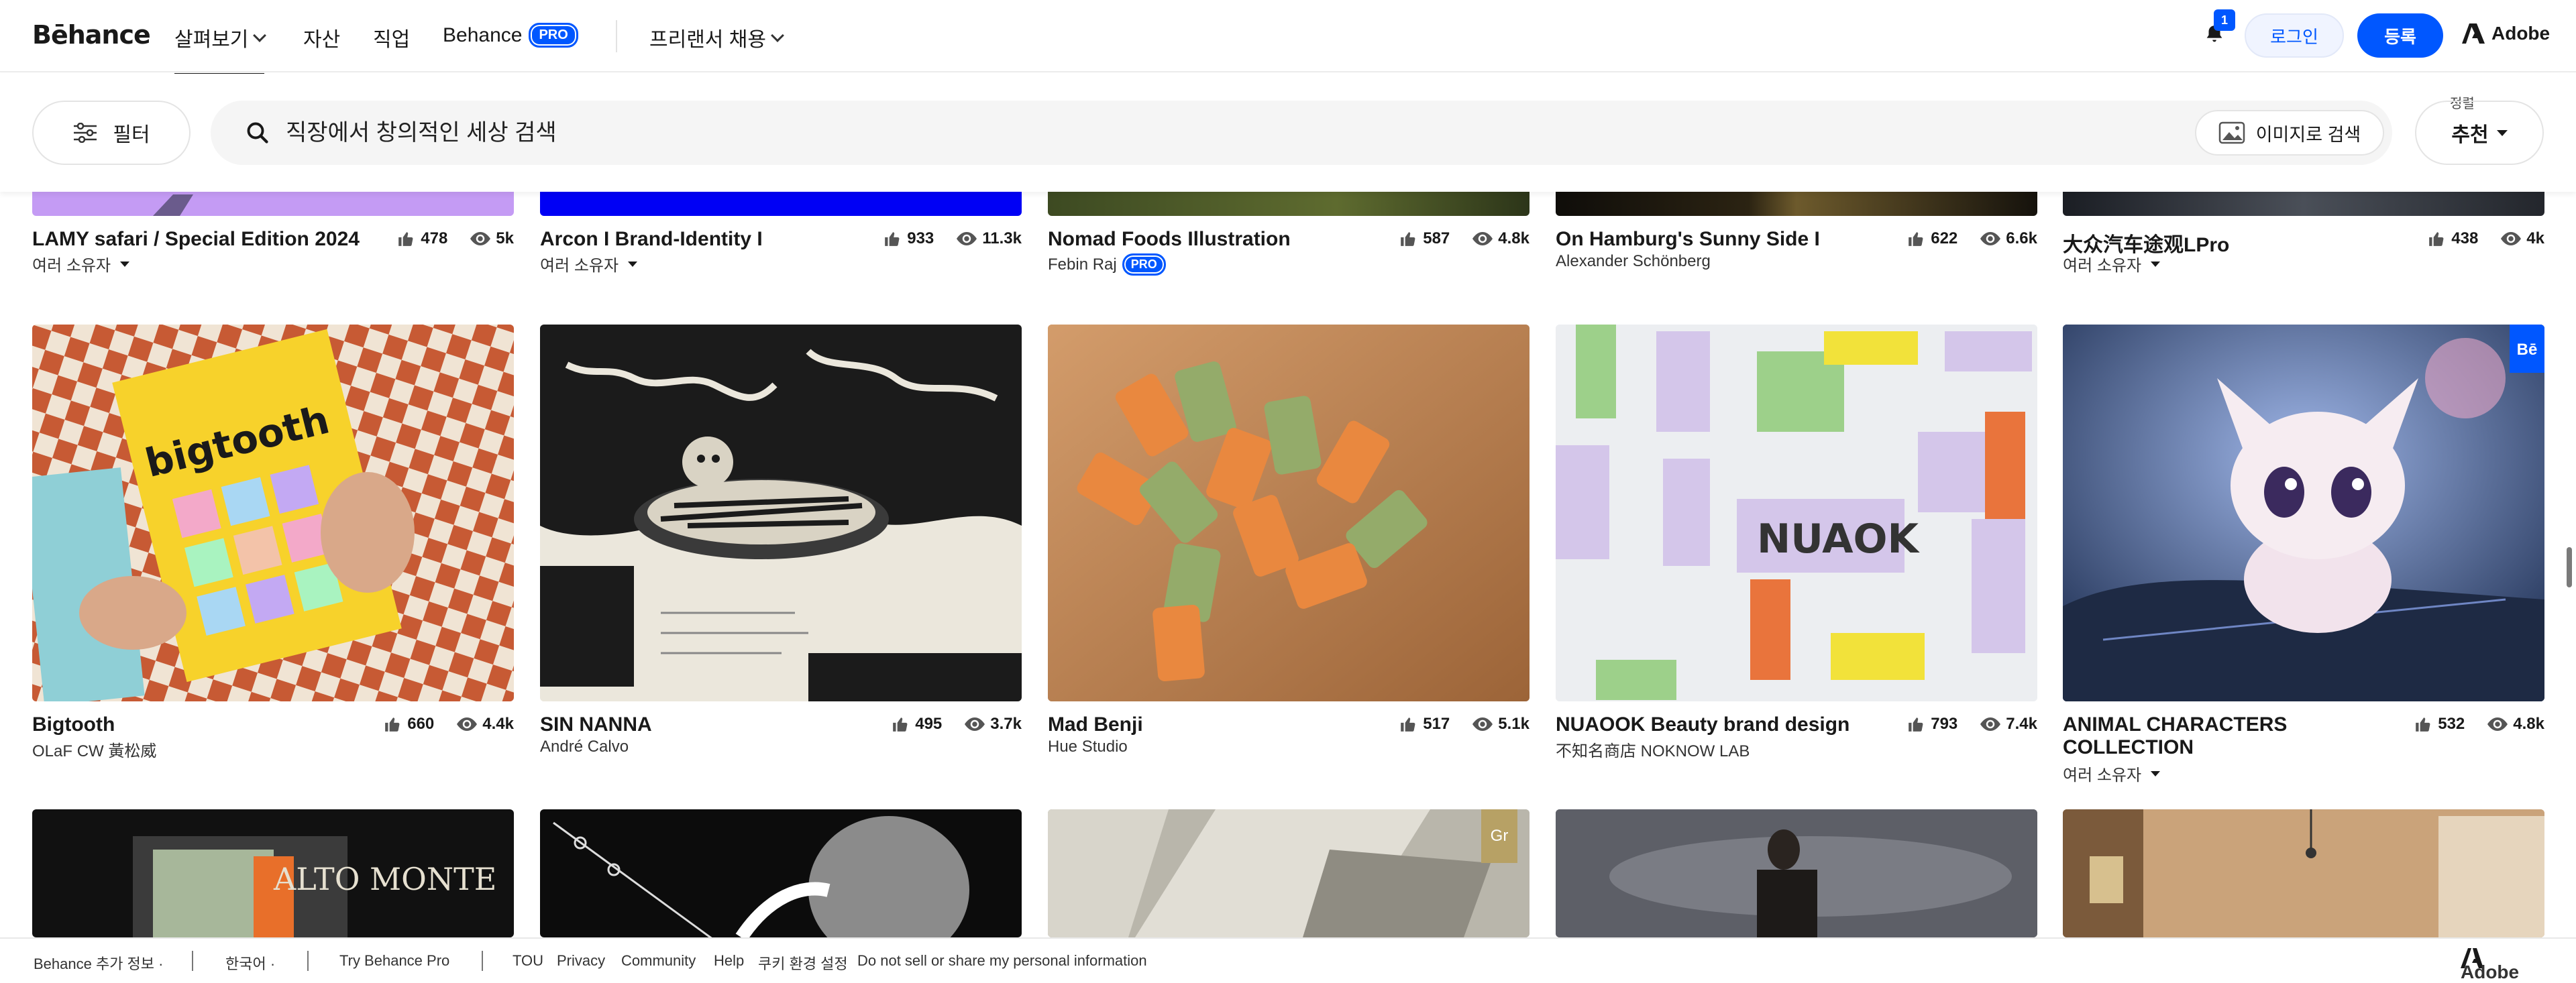  What do you see at coordinates (651, 239) in the screenshot?
I see `project-title: Arcon I Brand-Identity I` at bounding box center [651, 239].